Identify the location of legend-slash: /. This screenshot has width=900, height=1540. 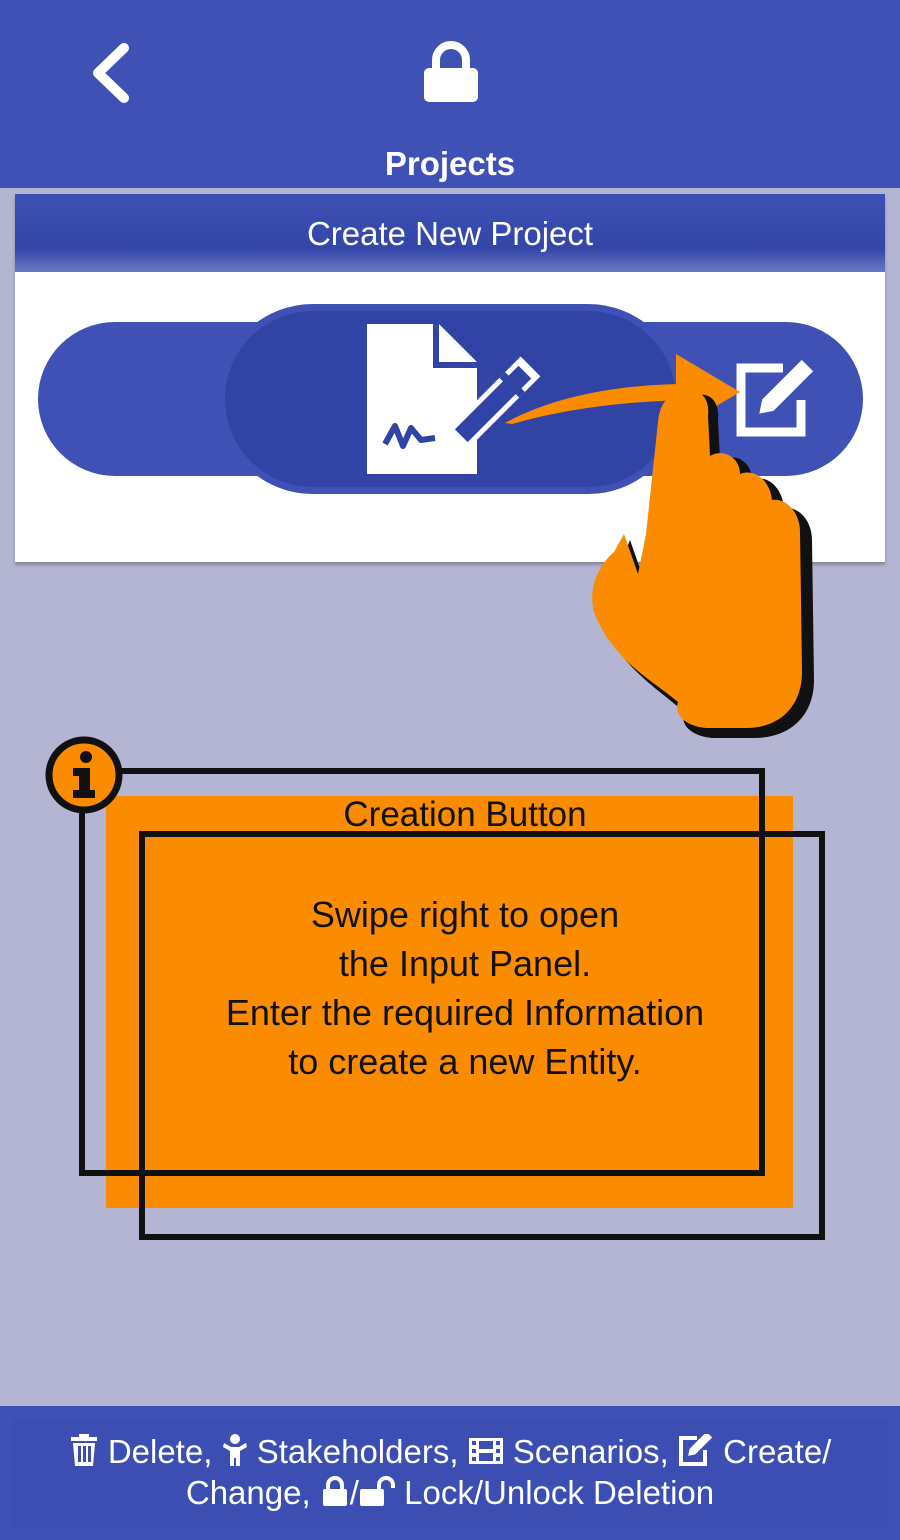
(354, 1492).